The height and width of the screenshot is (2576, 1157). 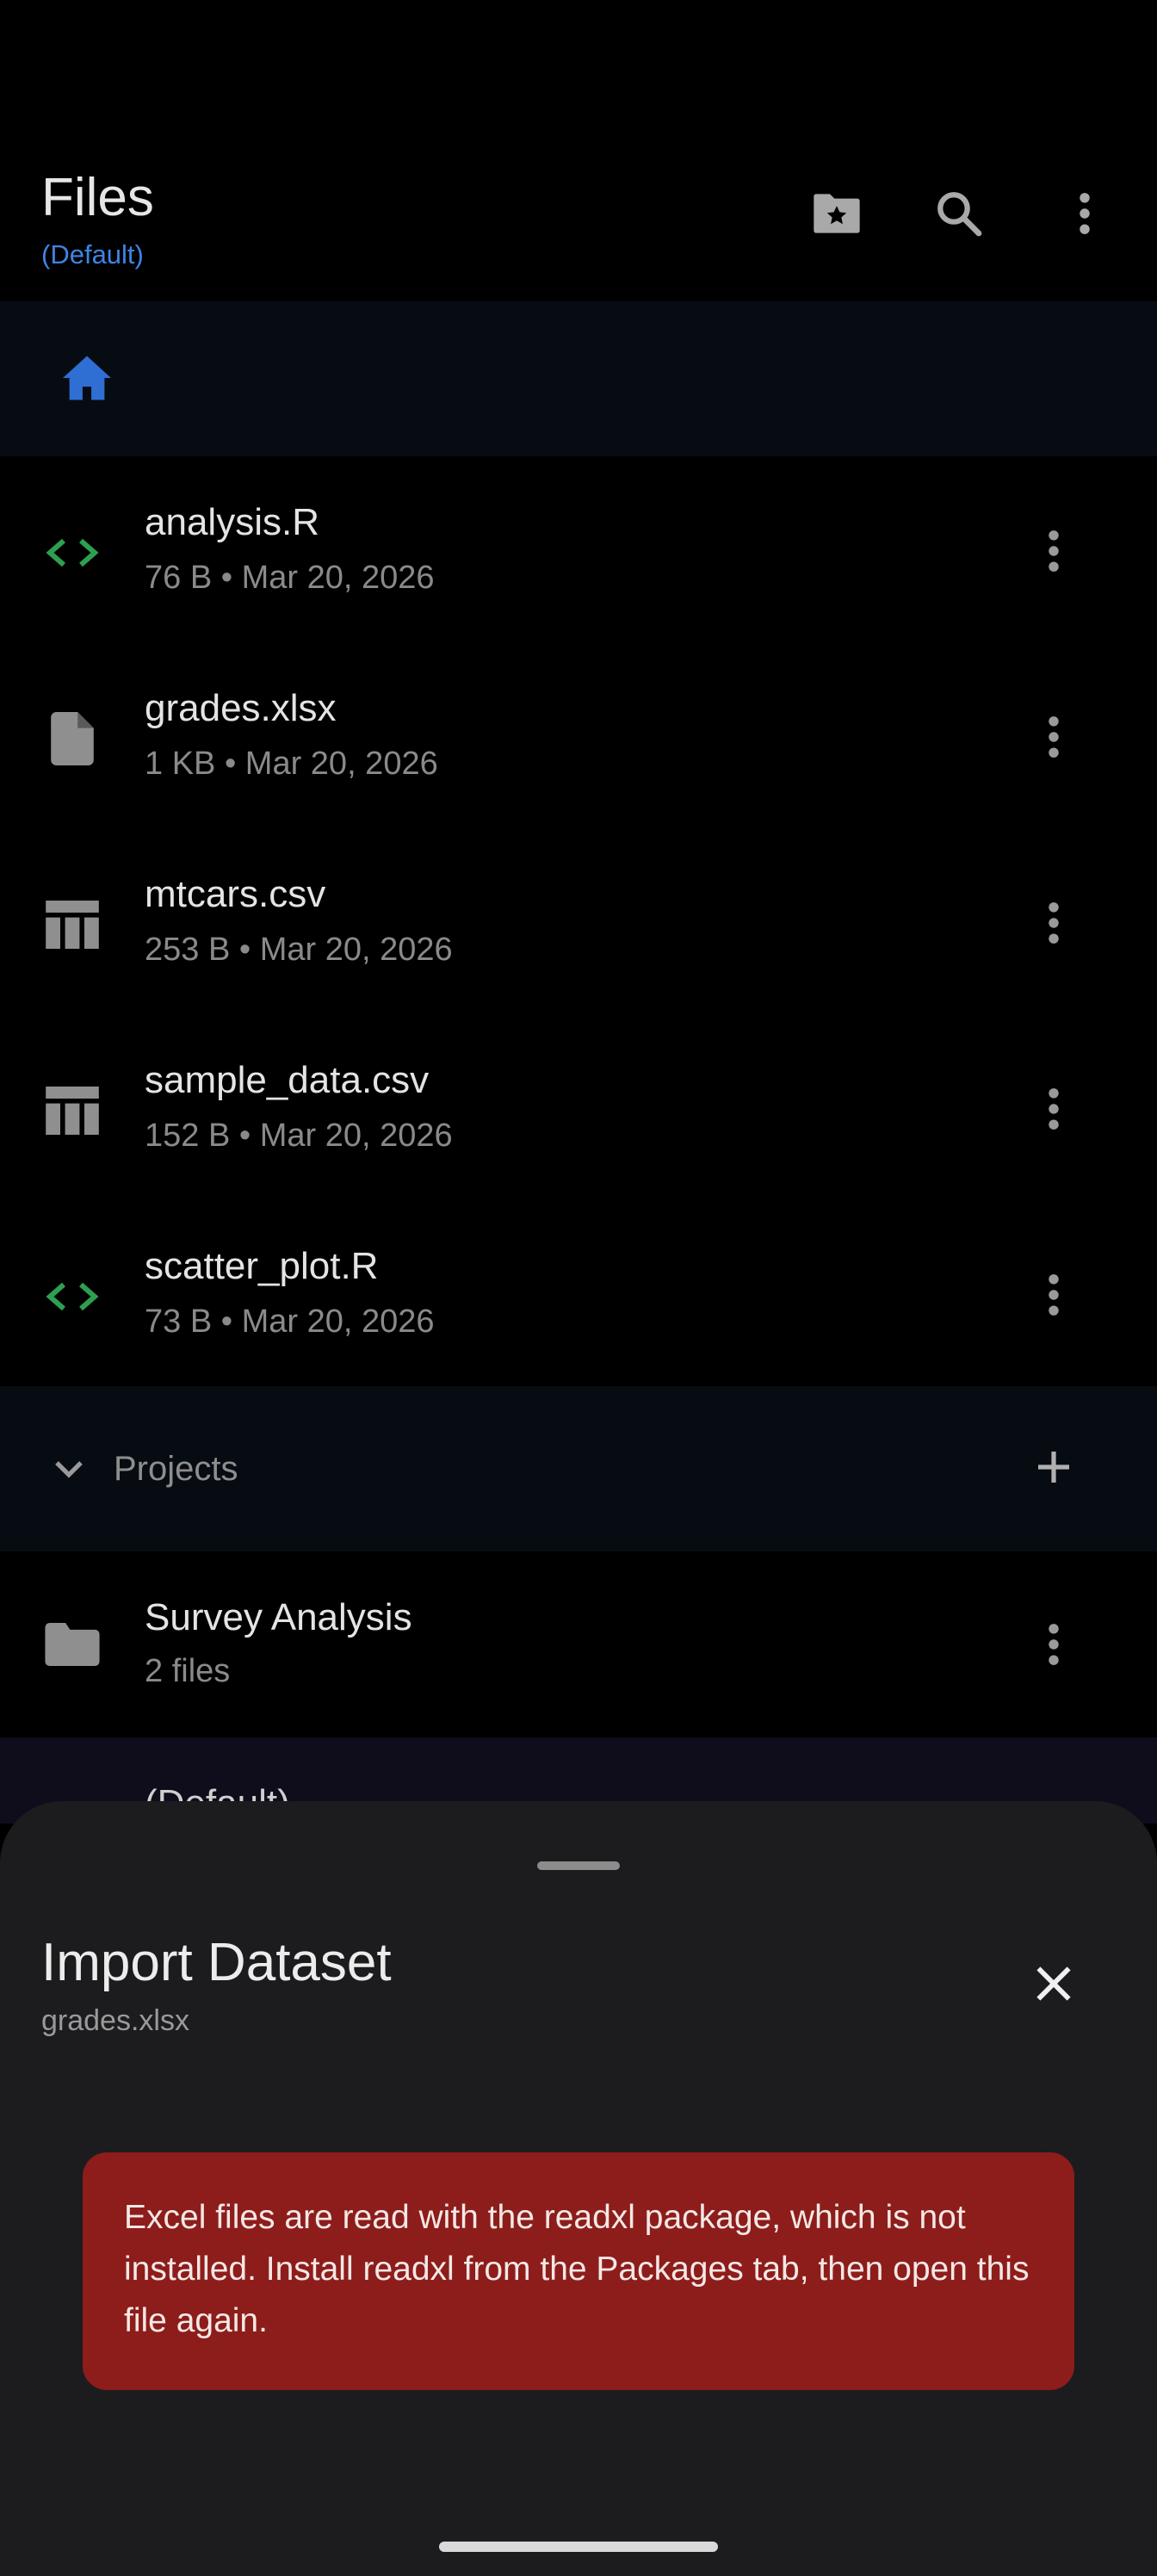 What do you see at coordinates (68, 1469) in the screenshot?
I see `chevron-down-icon` at bounding box center [68, 1469].